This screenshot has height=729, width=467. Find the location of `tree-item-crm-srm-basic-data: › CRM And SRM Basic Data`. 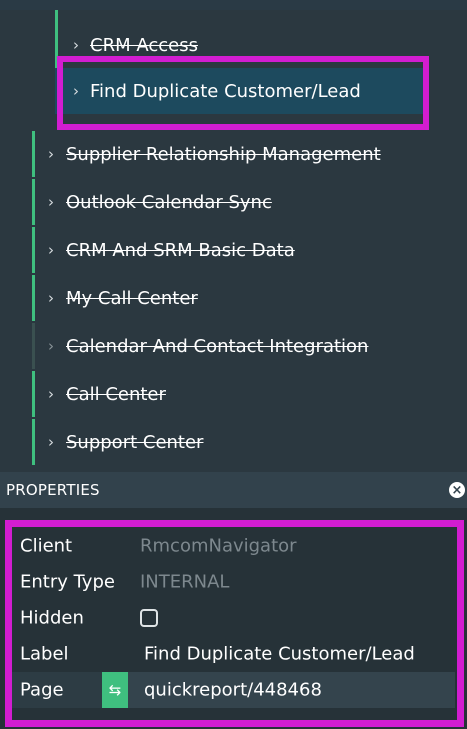

tree-item-crm-srm-basic-data: › CRM And SRM Basic Data is located at coordinates (242, 250).